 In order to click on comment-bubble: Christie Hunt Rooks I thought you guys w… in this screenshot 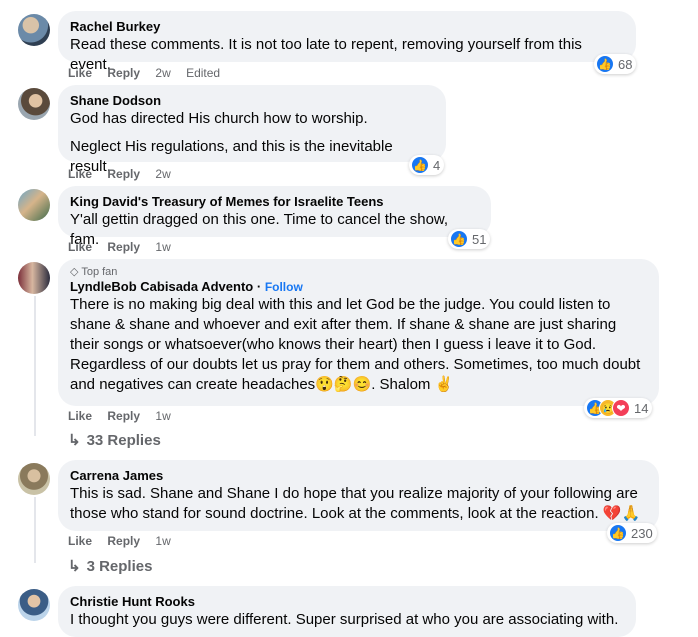, I will do `click(347, 611)`.